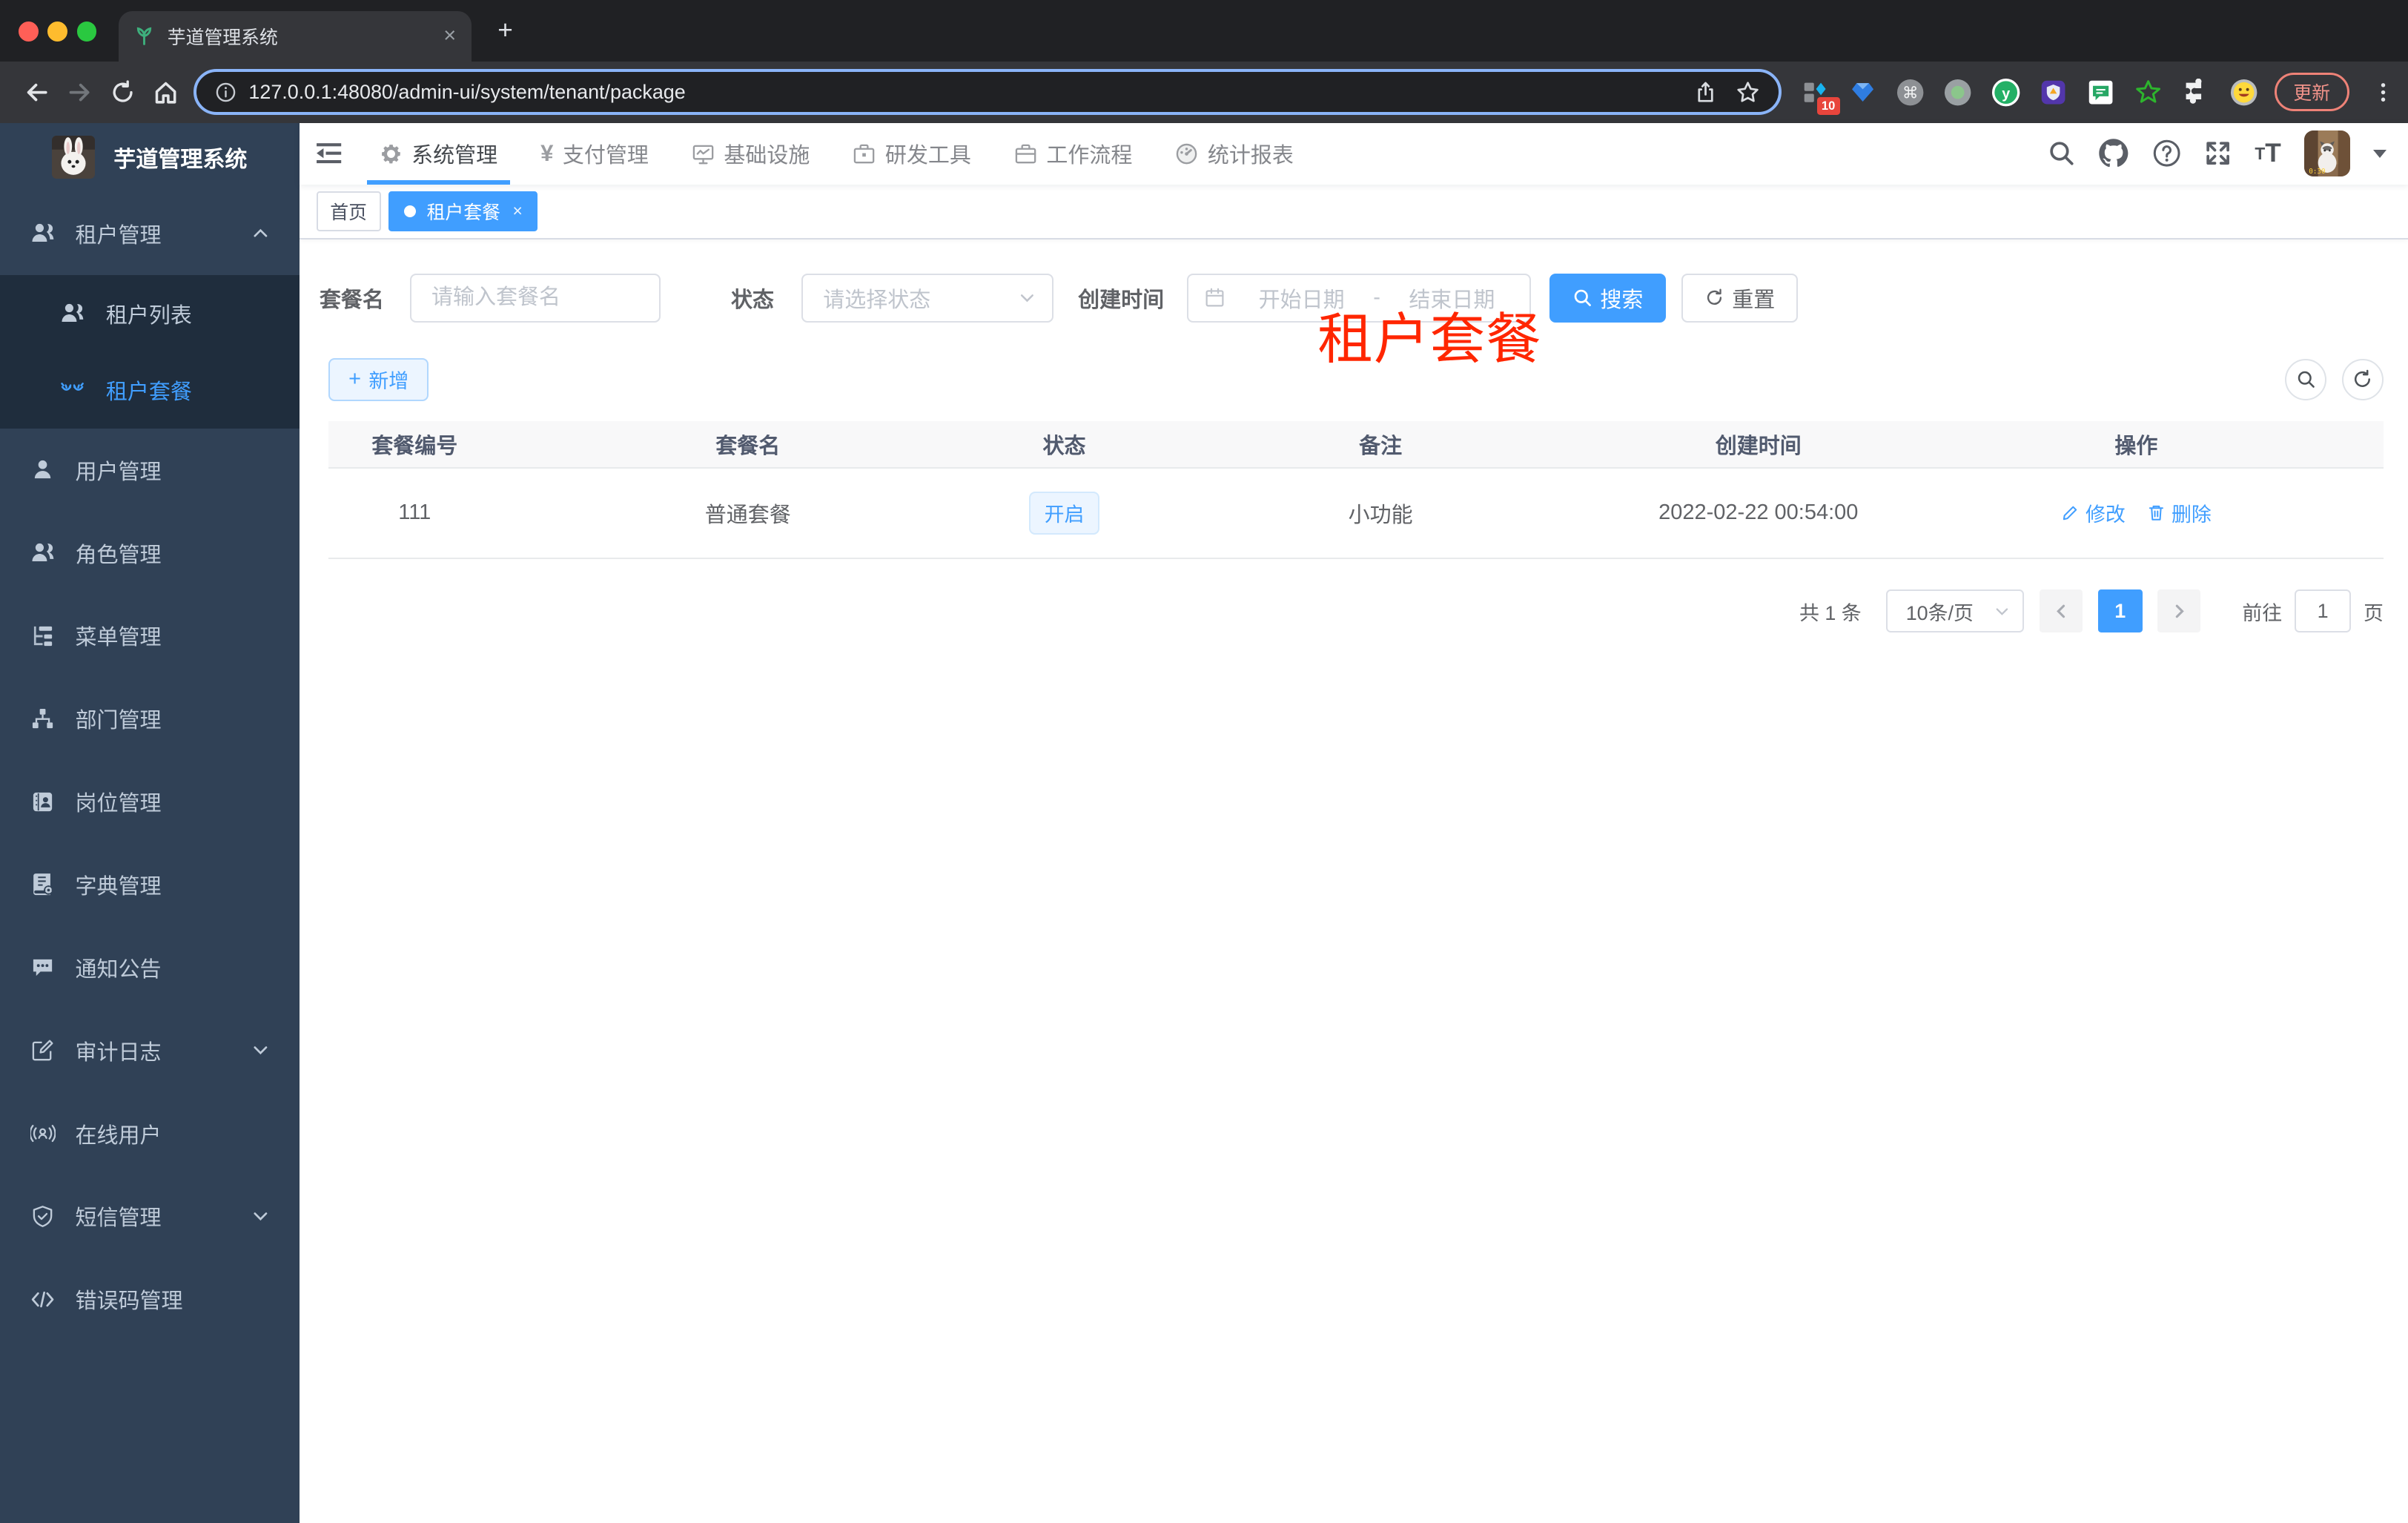 The height and width of the screenshot is (1523, 2408). Describe the element at coordinates (2120, 611) in the screenshot. I see `page-number-1: 1` at that location.